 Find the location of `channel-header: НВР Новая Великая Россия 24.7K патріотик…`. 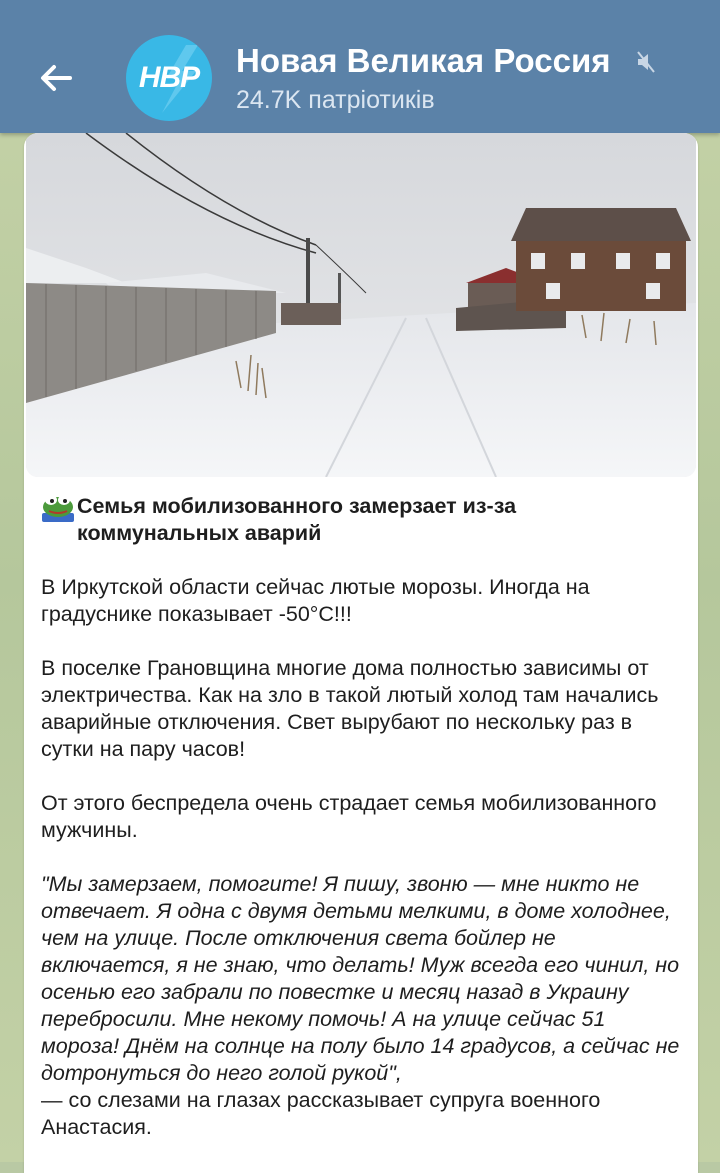

channel-header: НВР Новая Великая Россия 24.7K патріотик… is located at coordinates (360, 66).